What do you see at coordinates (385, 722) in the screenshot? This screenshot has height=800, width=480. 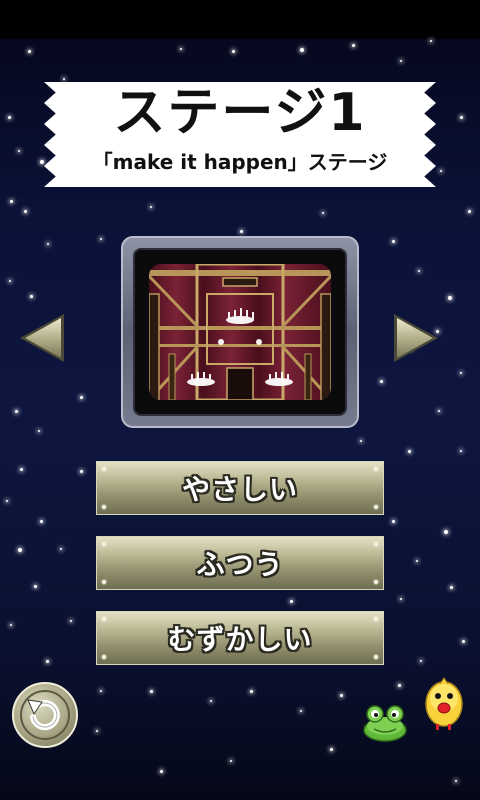 I see `frog-character-icon` at bounding box center [385, 722].